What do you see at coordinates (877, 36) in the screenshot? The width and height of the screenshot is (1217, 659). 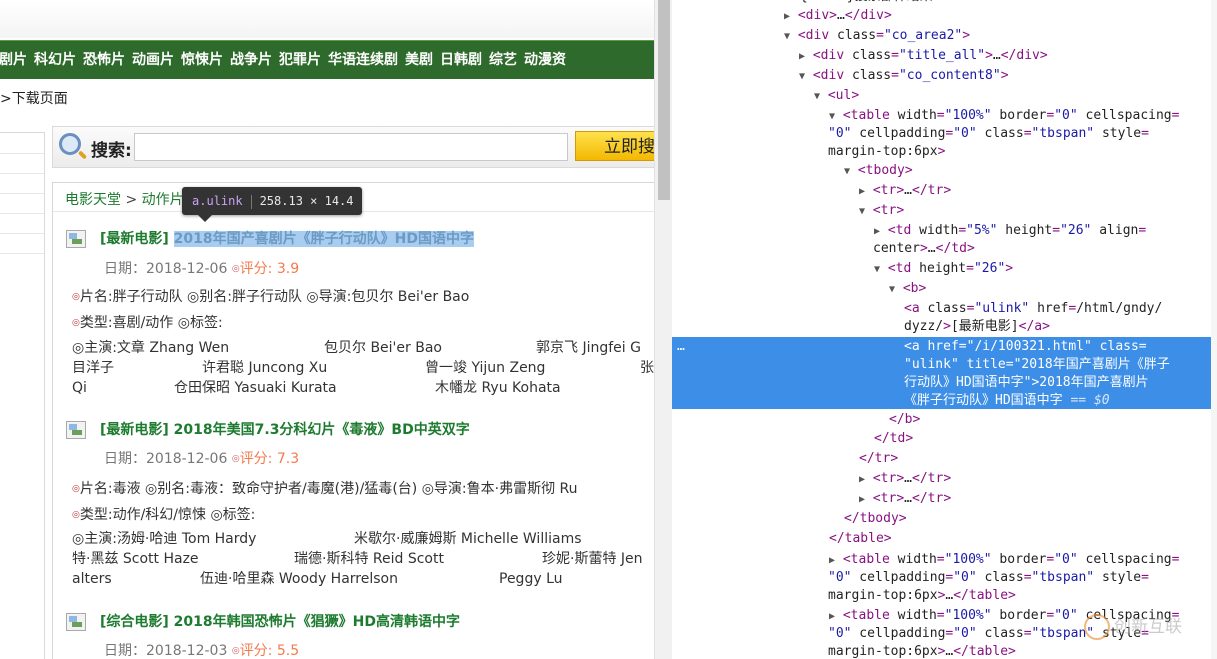 I see `dom-tree-line: ▼ <div class="co_area2">` at bounding box center [877, 36].